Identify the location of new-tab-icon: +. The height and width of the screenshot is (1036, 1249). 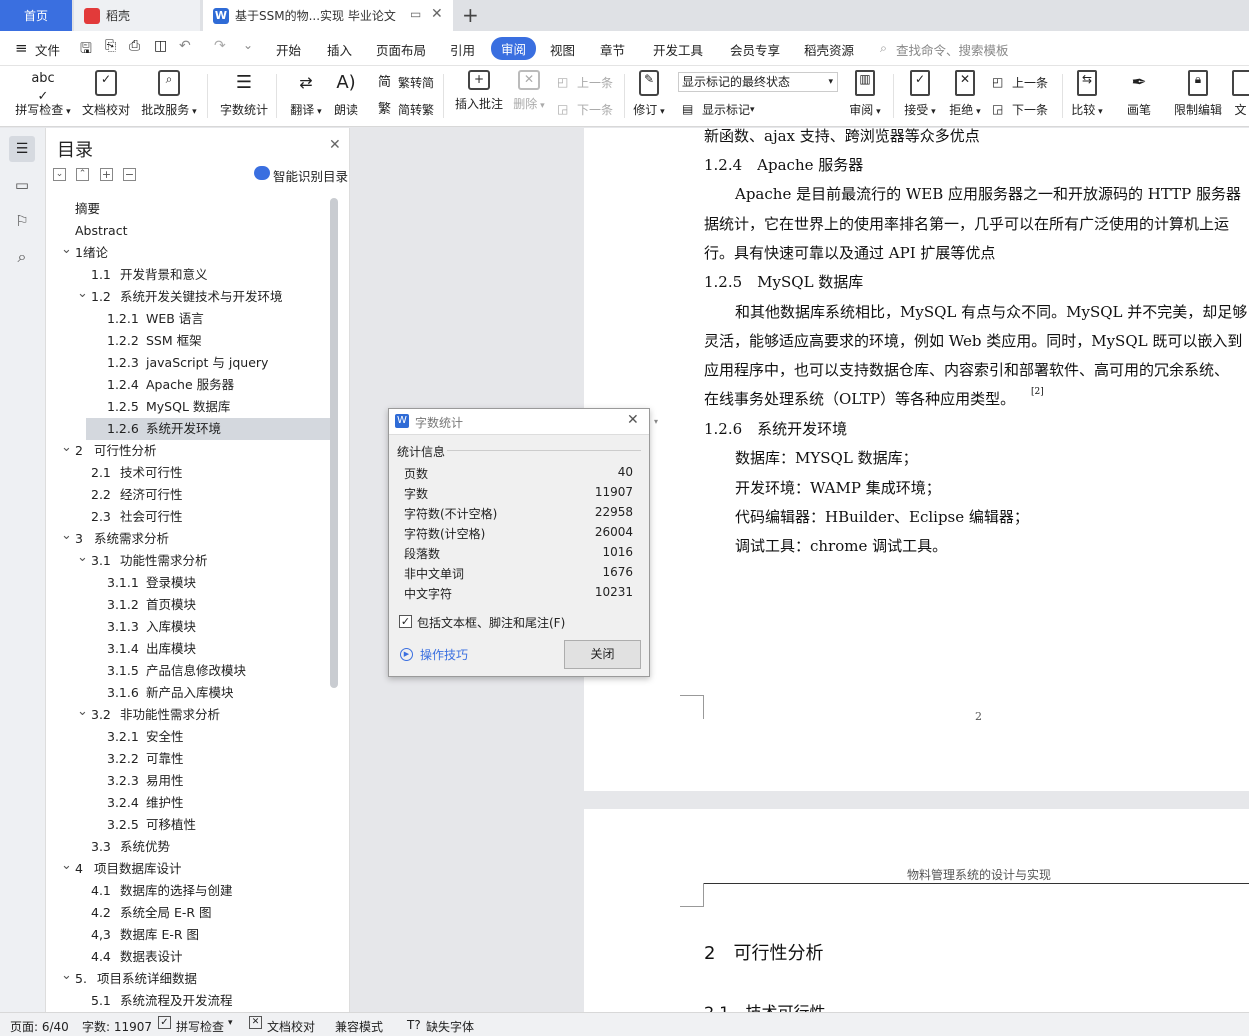
(470, 15).